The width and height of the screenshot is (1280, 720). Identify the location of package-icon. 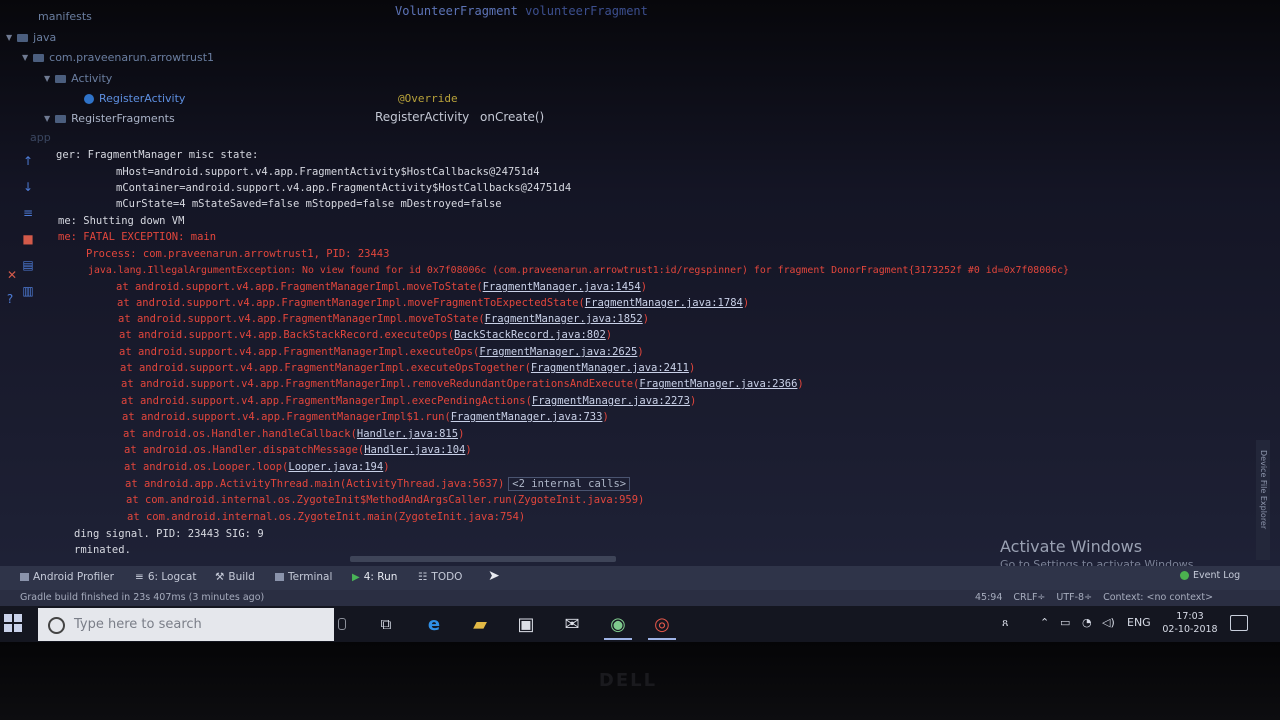
(39, 57).